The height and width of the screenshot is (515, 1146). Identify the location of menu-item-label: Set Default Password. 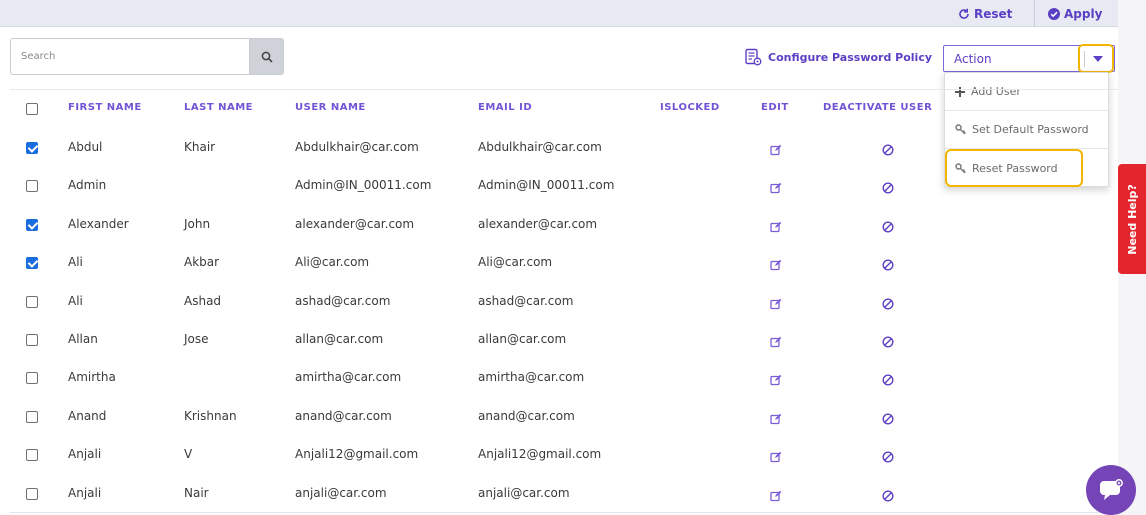
(1030, 129).